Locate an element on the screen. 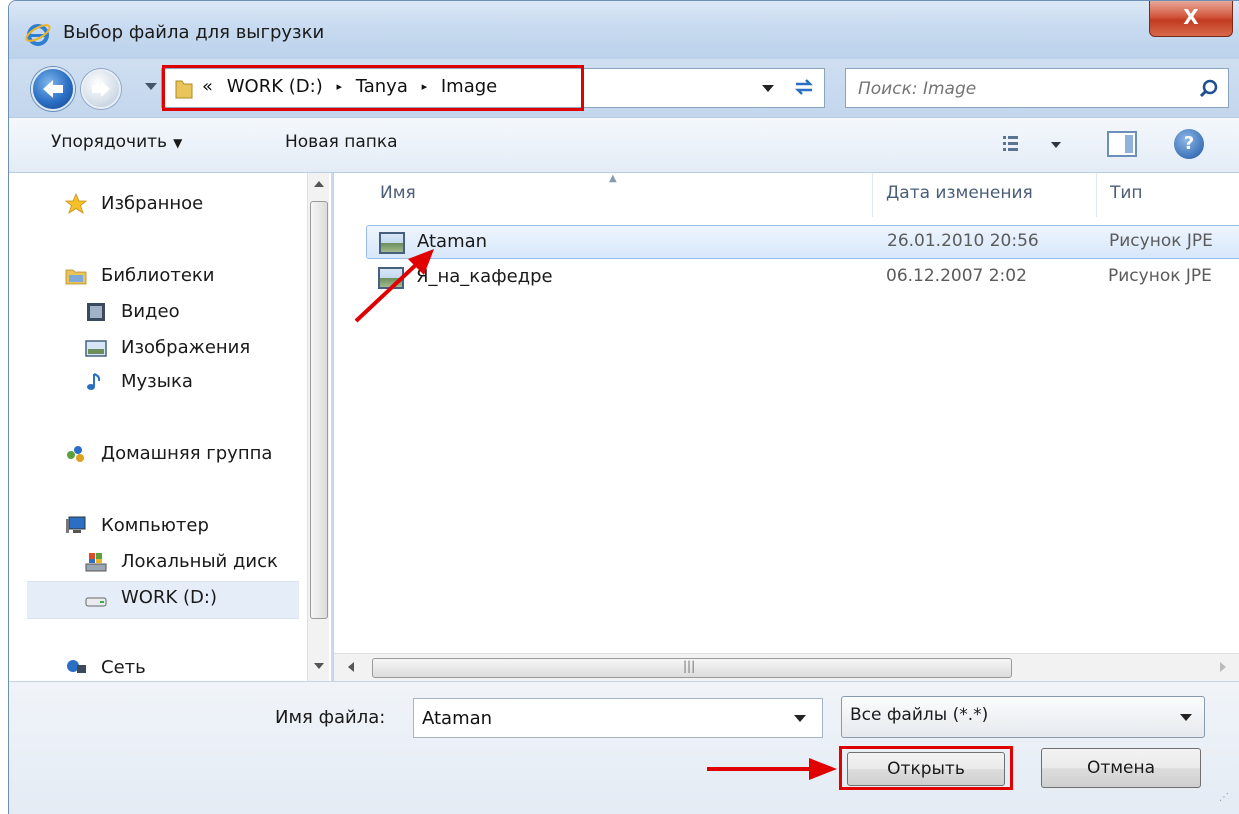  sidebar-item-network: Сеть is located at coordinates (123, 667).